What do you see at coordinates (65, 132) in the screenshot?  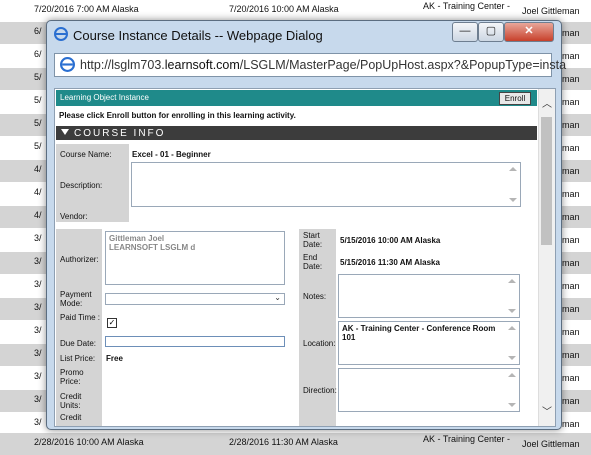 I see `collapse-icon` at bounding box center [65, 132].